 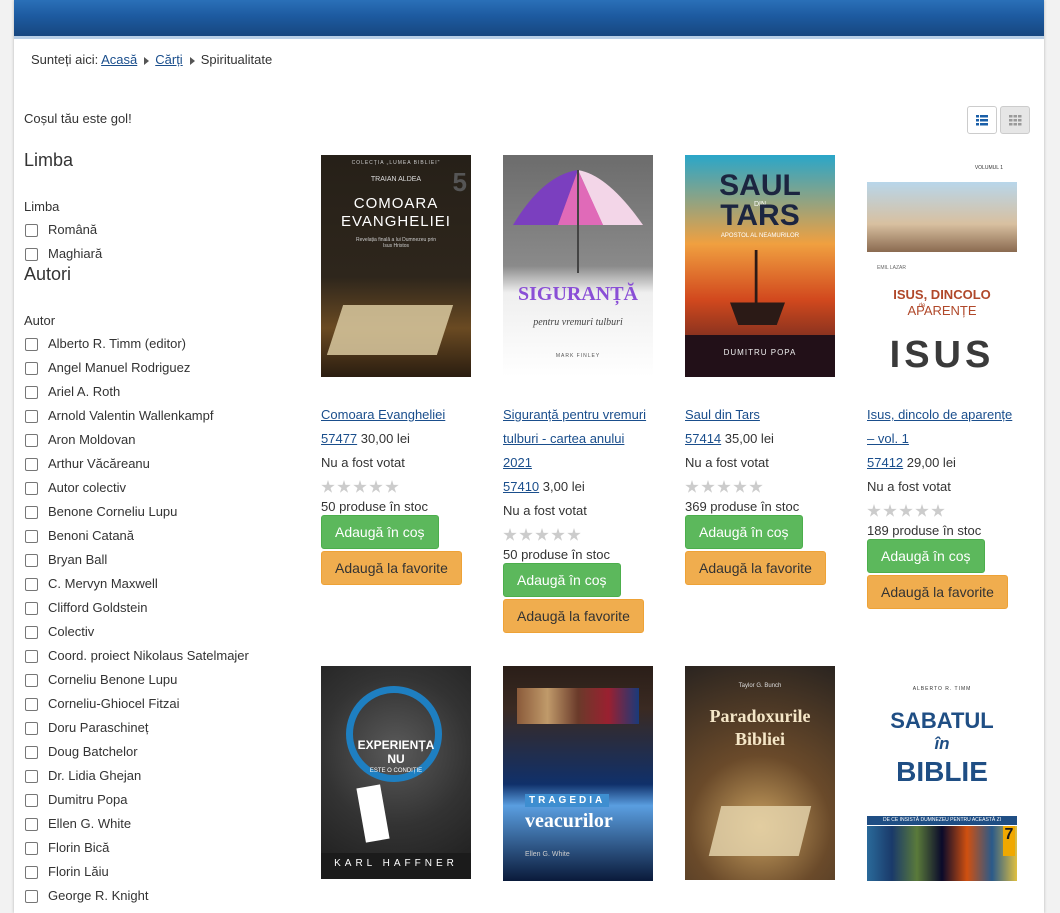 I want to click on author-filter-option: Clifford Goldstein, so click(x=154, y=608).